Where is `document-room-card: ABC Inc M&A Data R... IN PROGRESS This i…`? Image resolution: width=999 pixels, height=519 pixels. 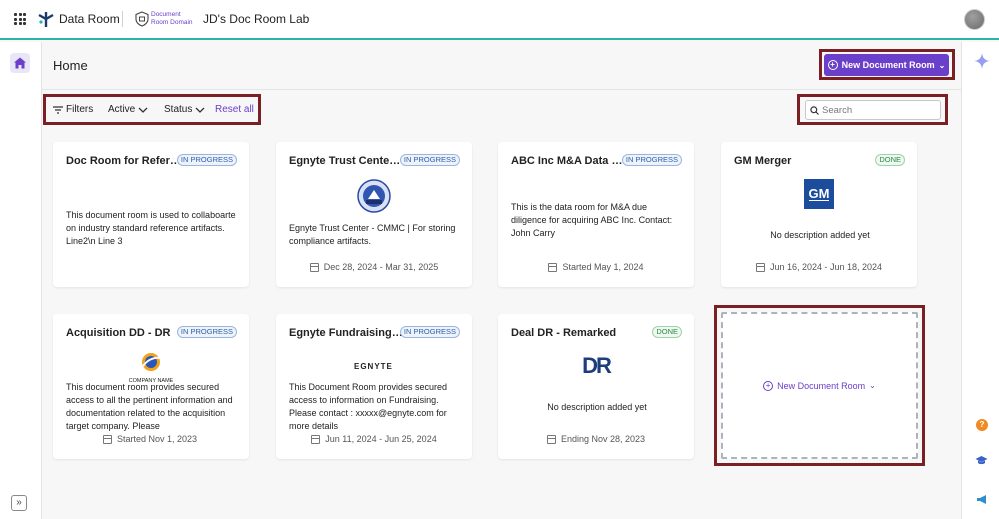
document-room-card: ABC Inc M&A Data R... IN PROGRESS This i… is located at coordinates (596, 214).